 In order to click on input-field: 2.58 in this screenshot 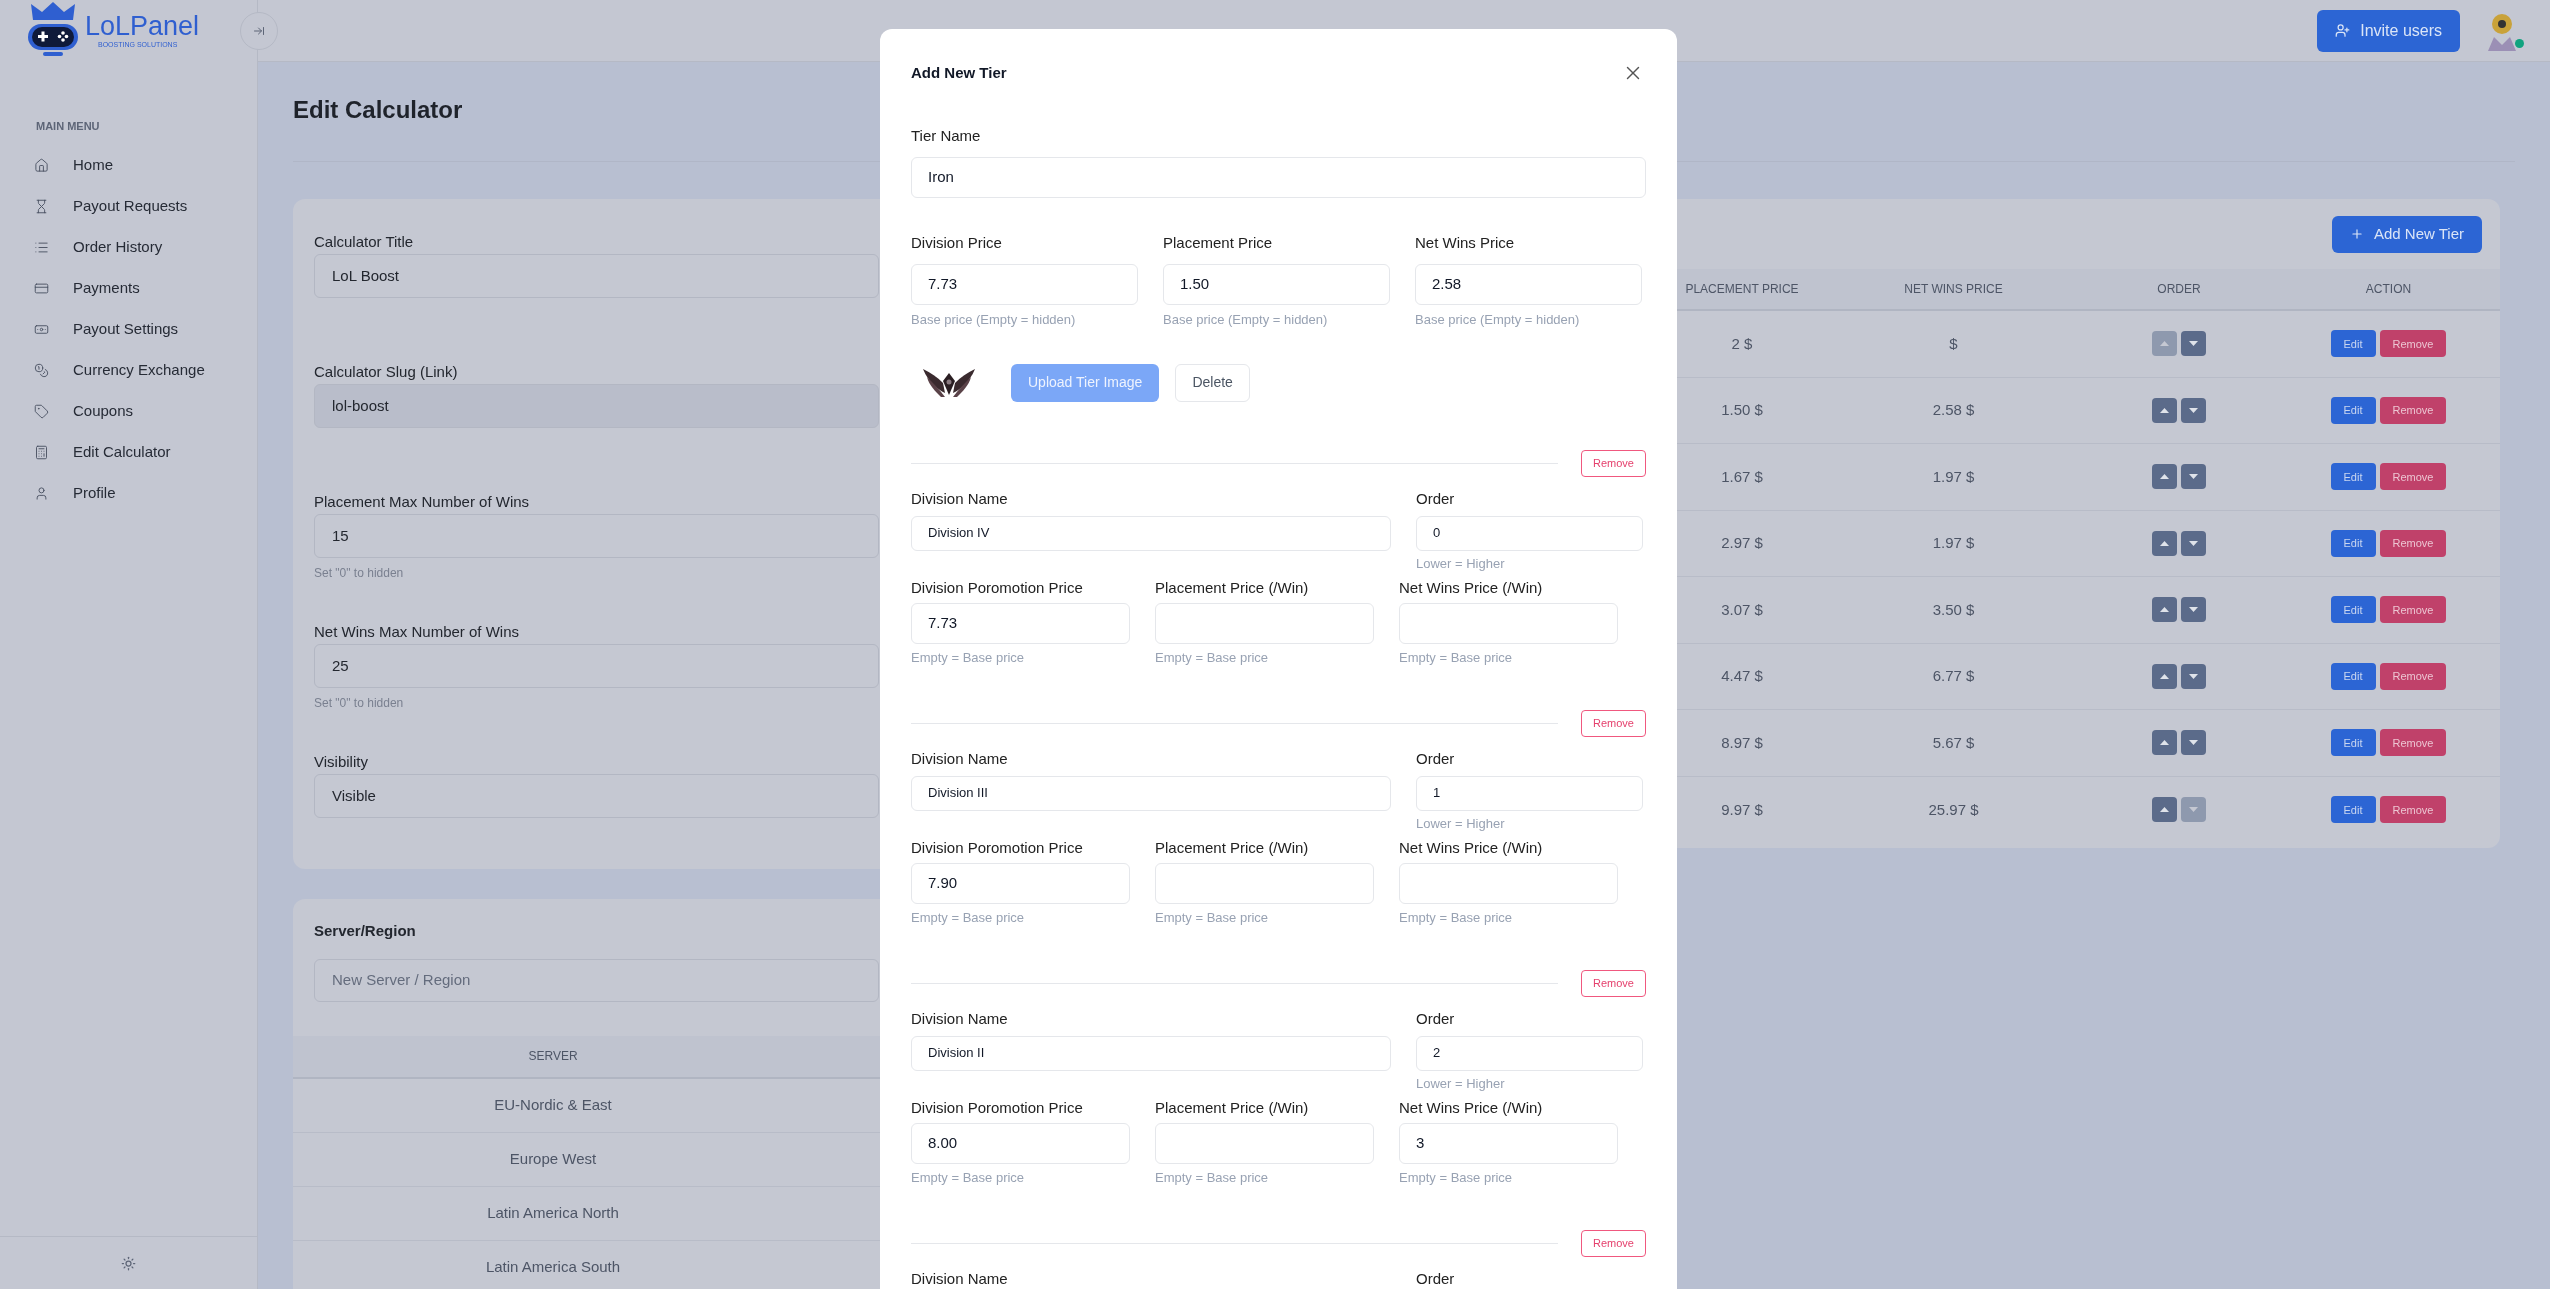, I will do `click(1528, 284)`.